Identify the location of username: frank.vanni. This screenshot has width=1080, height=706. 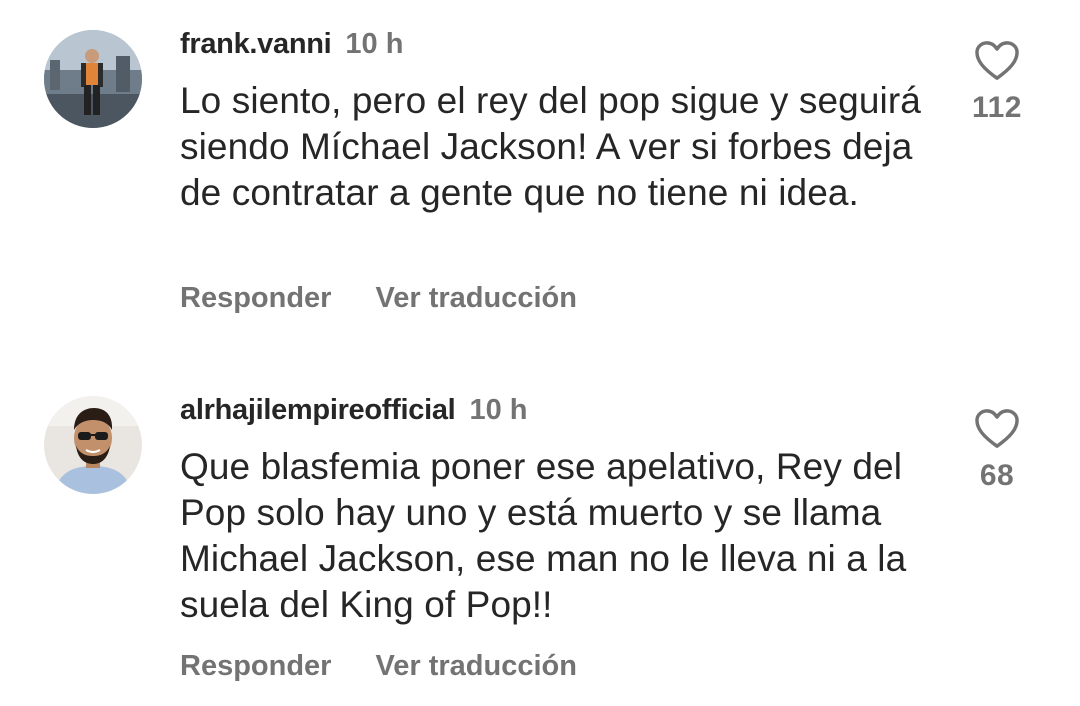
(256, 44).